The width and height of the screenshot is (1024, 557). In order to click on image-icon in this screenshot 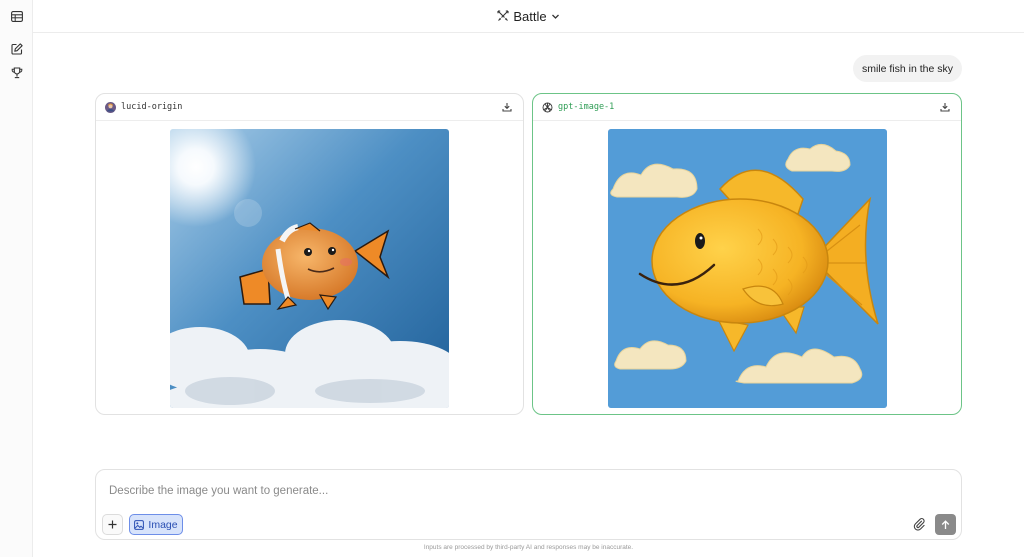, I will do `click(139, 524)`.